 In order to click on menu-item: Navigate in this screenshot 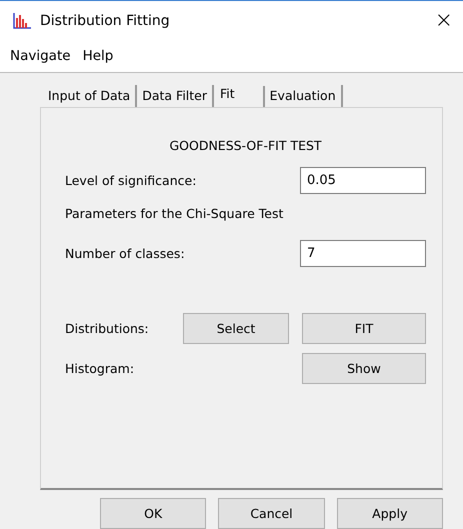, I will do `click(40, 56)`.